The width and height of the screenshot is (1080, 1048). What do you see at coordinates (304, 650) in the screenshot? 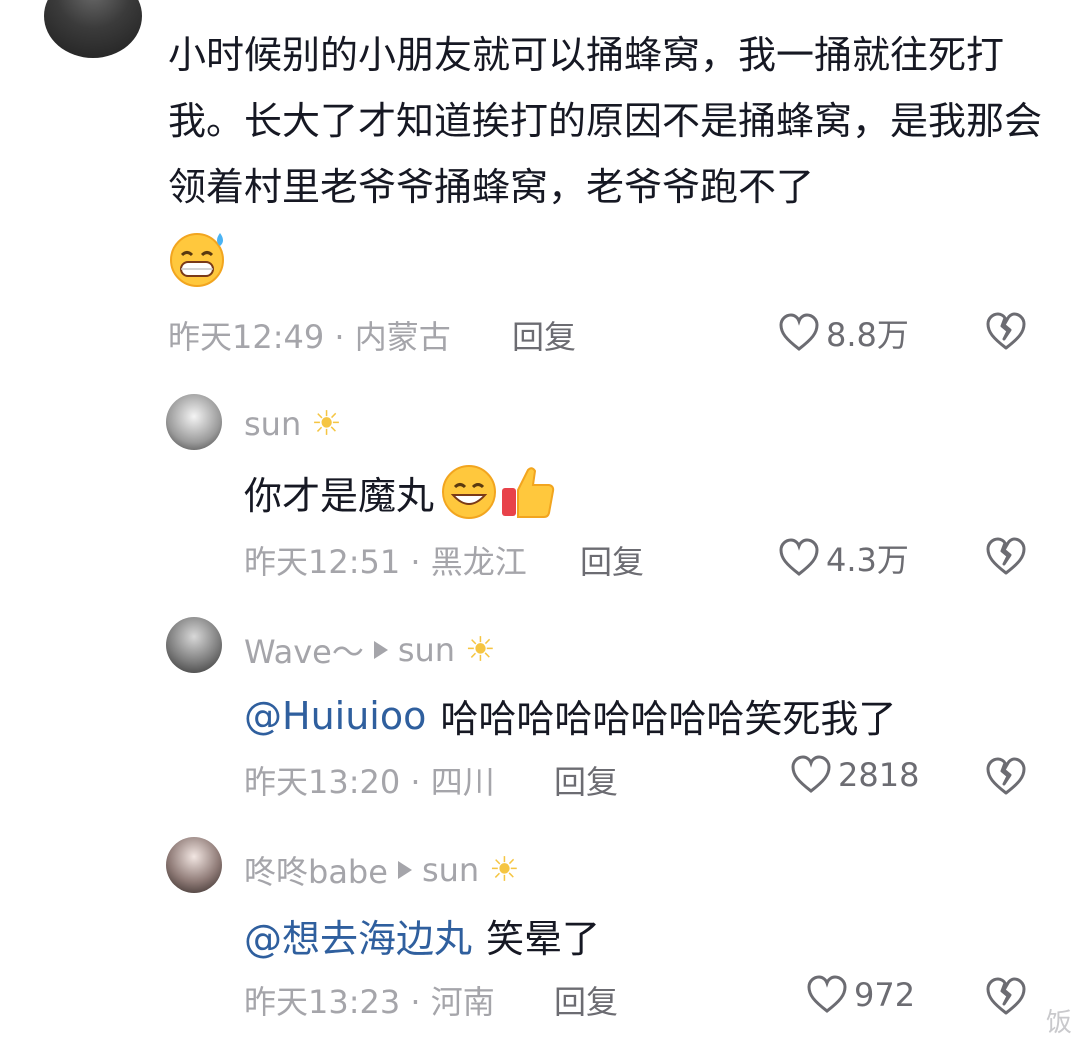
I see `reply-username: Wave～` at bounding box center [304, 650].